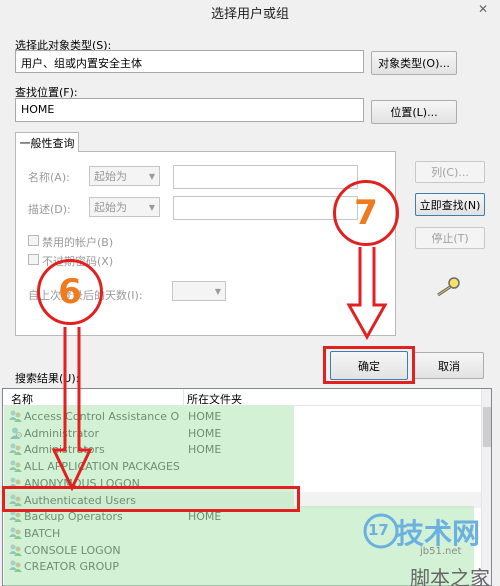 This screenshot has height=586, width=500. Describe the element at coordinates (486, 487) in the screenshot. I see `vertical-scrollbar` at that location.